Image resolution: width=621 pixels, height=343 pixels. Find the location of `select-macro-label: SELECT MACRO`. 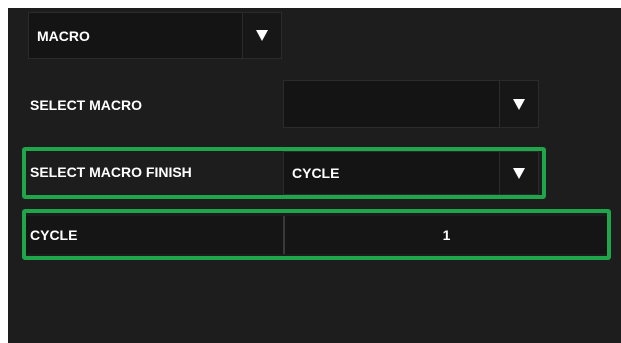

select-macro-label: SELECT MACRO is located at coordinates (86, 104).